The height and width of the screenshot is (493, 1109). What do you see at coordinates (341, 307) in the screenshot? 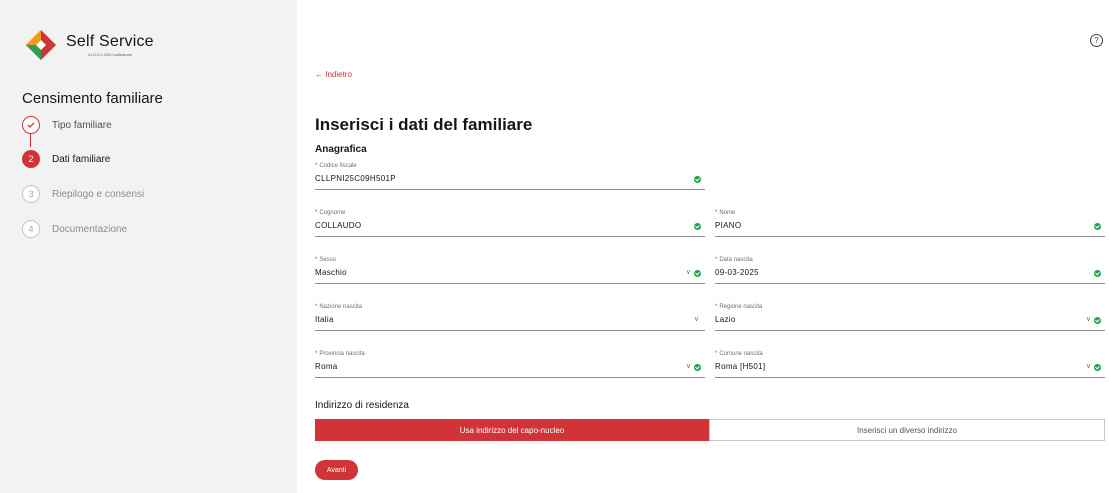
I see `field-label: Nazione nascita` at bounding box center [341, 307].